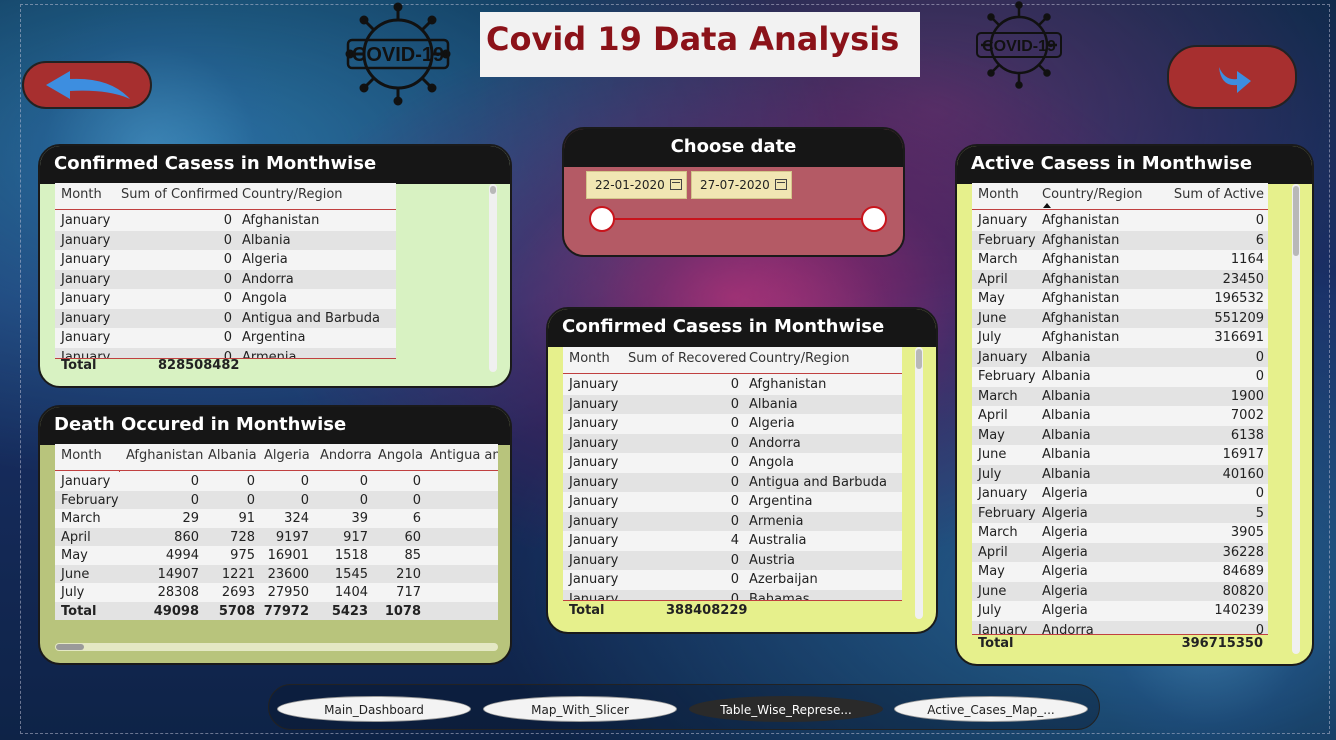  I want to click on column-header: Algeria, so click(287, 455).